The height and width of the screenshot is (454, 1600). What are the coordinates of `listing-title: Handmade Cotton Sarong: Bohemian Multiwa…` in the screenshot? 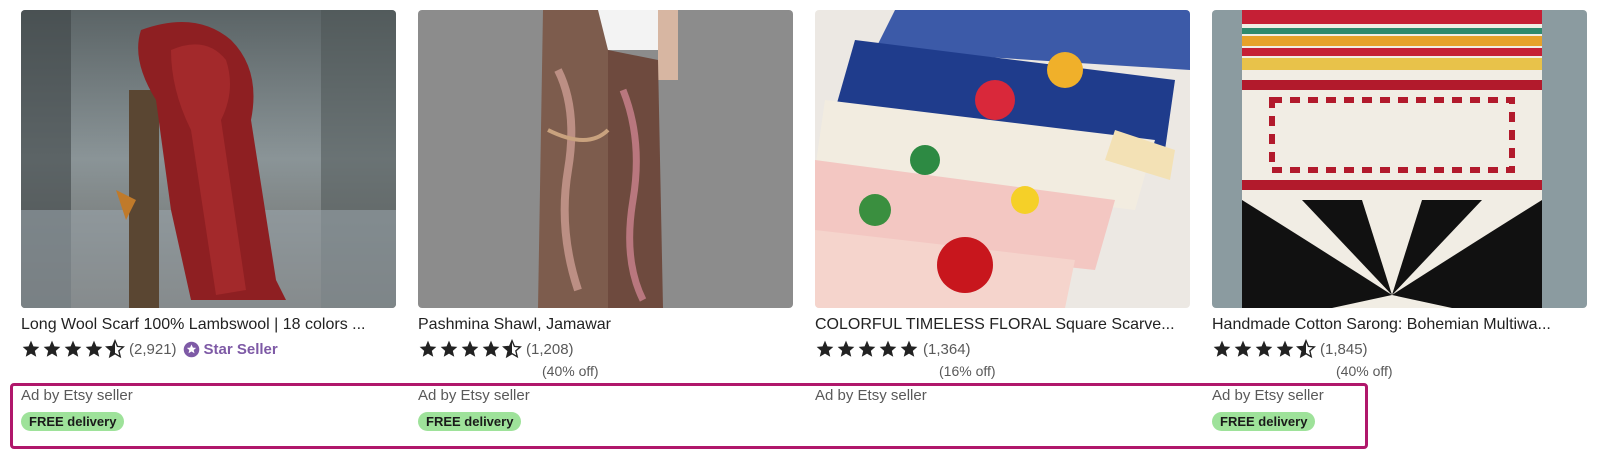 It's located at (1399, 325).